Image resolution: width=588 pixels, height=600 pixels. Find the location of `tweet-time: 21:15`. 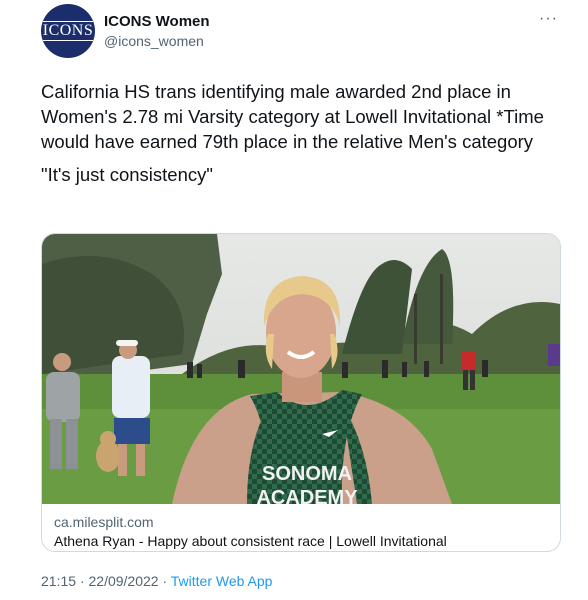

tweet-time: 21:15 is located at coordinates (58, 581).